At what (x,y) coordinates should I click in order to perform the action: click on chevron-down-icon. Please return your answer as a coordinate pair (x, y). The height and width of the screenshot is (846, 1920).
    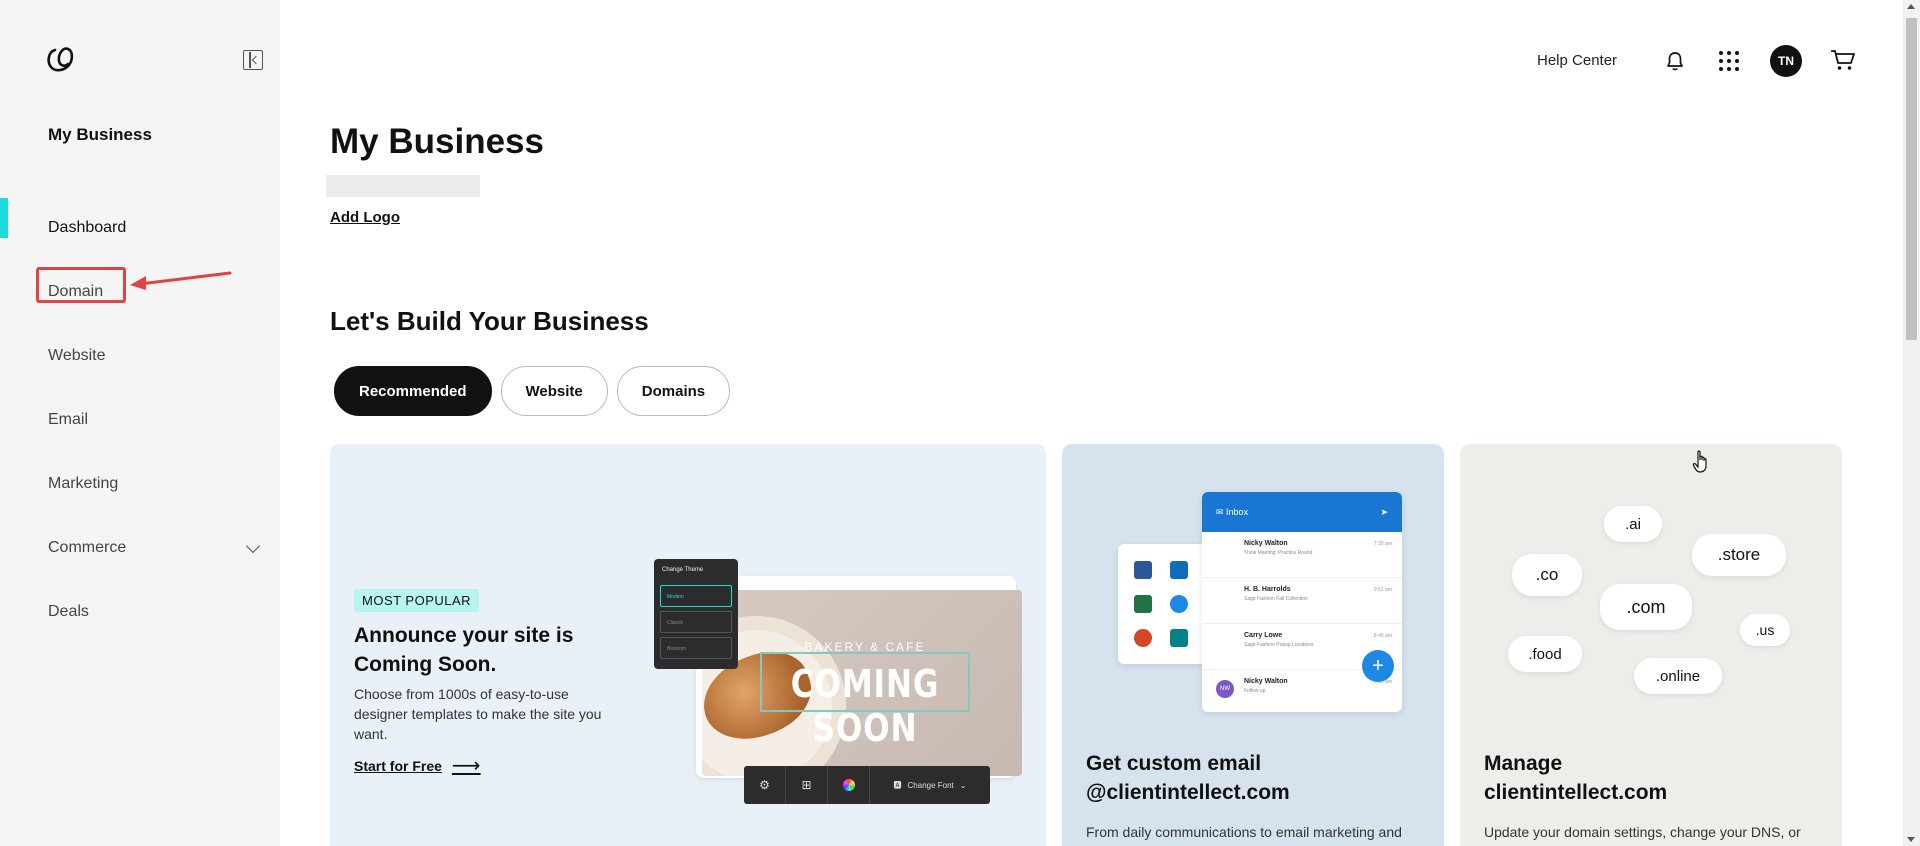
    Looking at the image, I should click on (253, 546).